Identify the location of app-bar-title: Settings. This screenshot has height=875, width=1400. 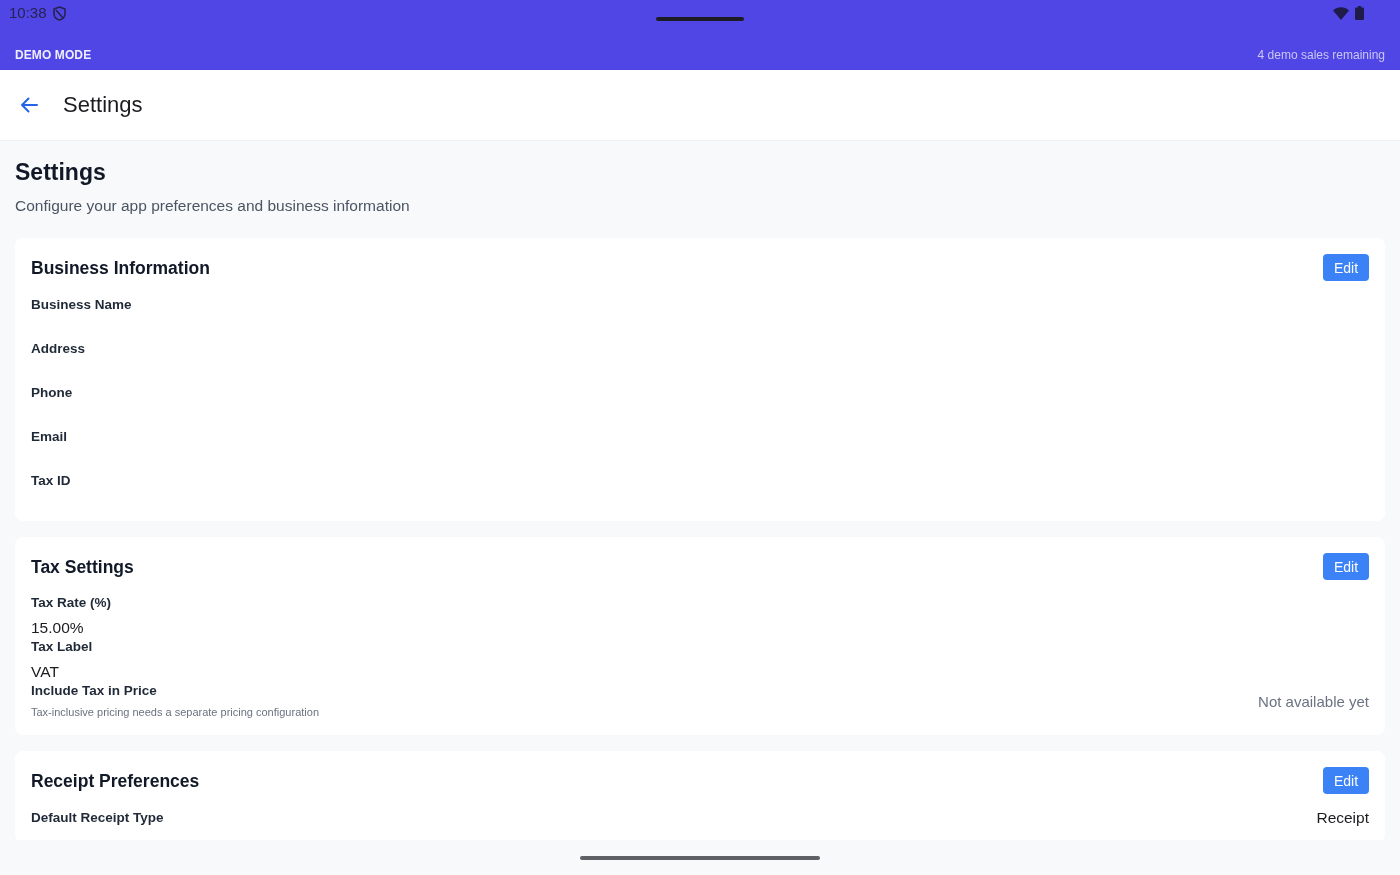
(103, 105).